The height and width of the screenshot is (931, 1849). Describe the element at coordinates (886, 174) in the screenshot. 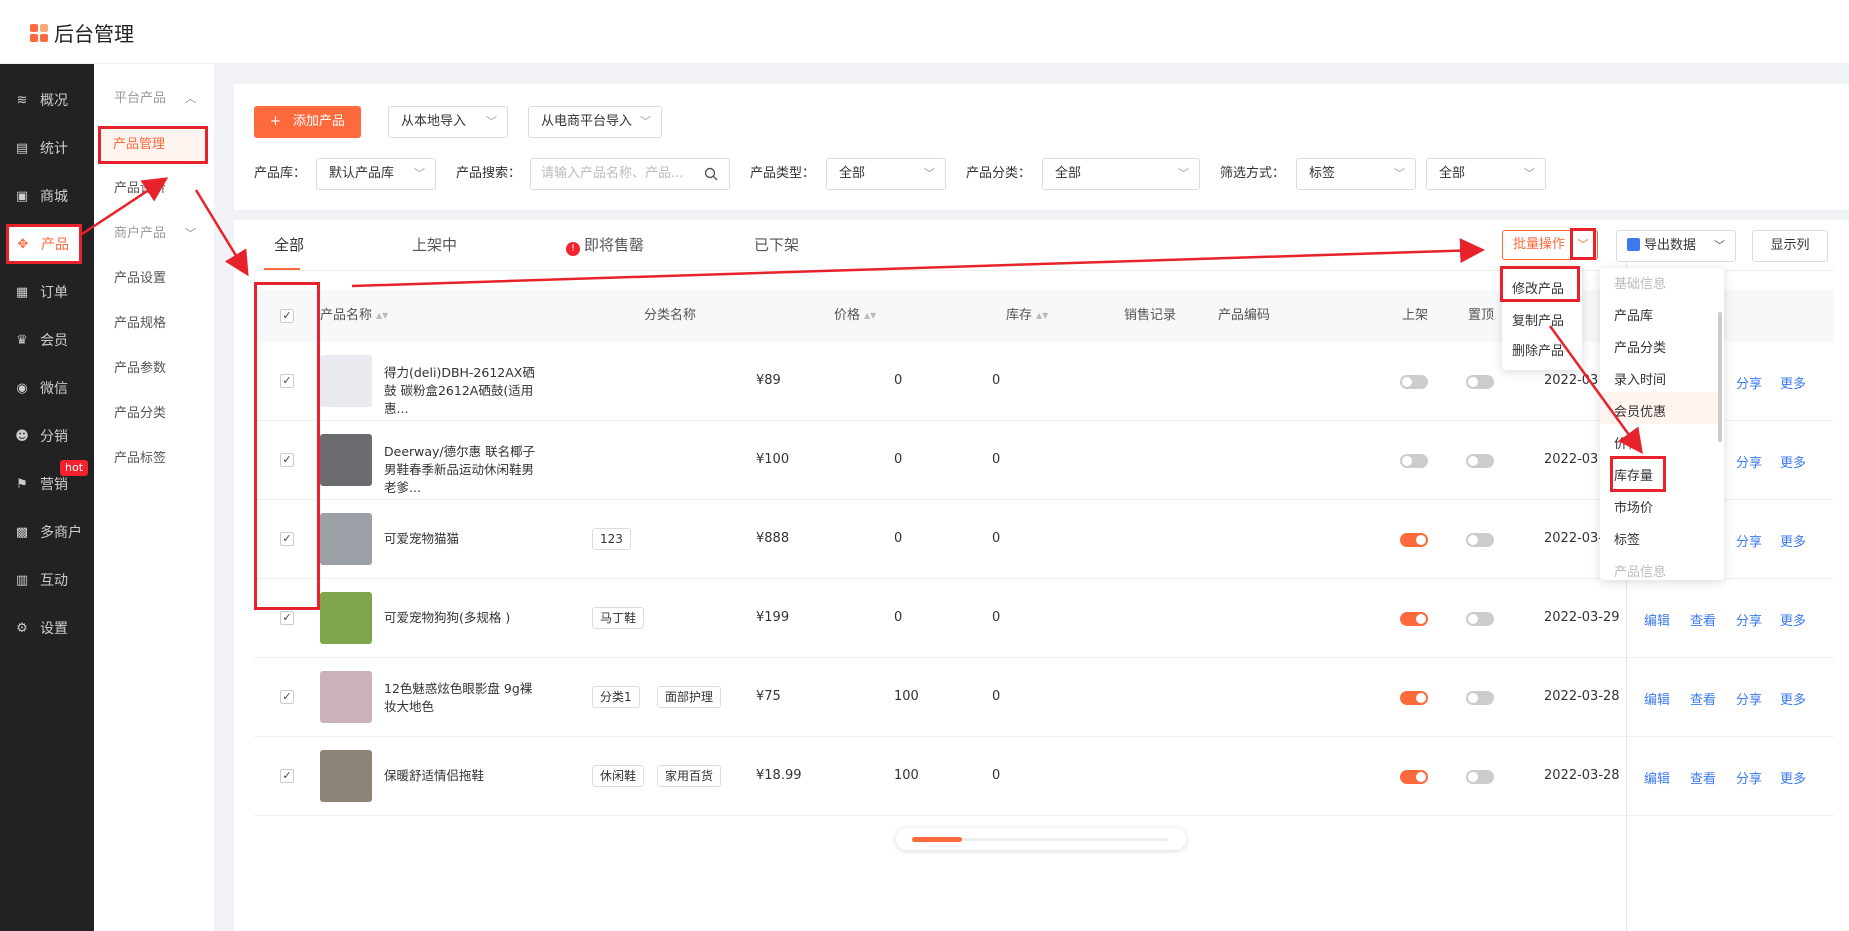

I see `type-select: 全部 ﹀` at that location.